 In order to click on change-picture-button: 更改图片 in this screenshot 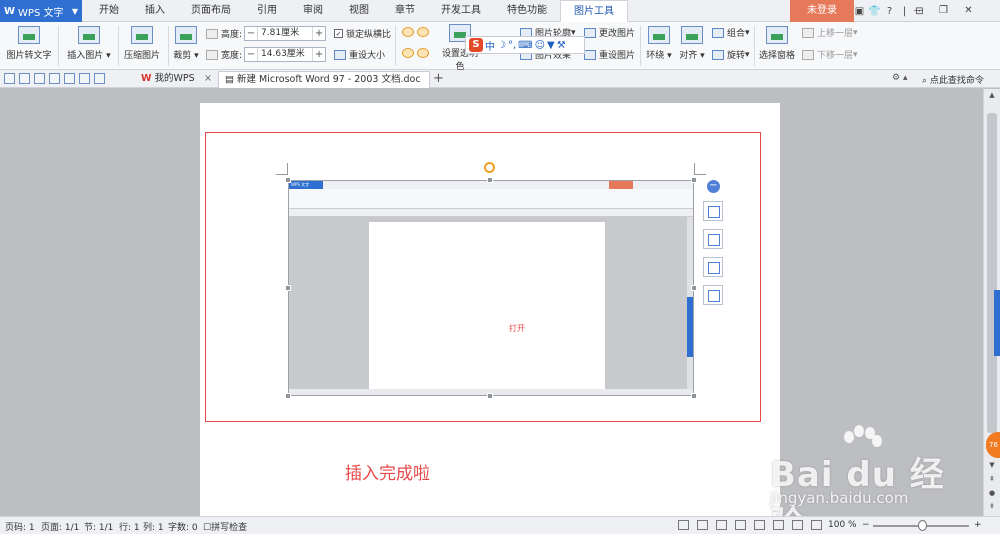, I will do `click(609, 32)`.